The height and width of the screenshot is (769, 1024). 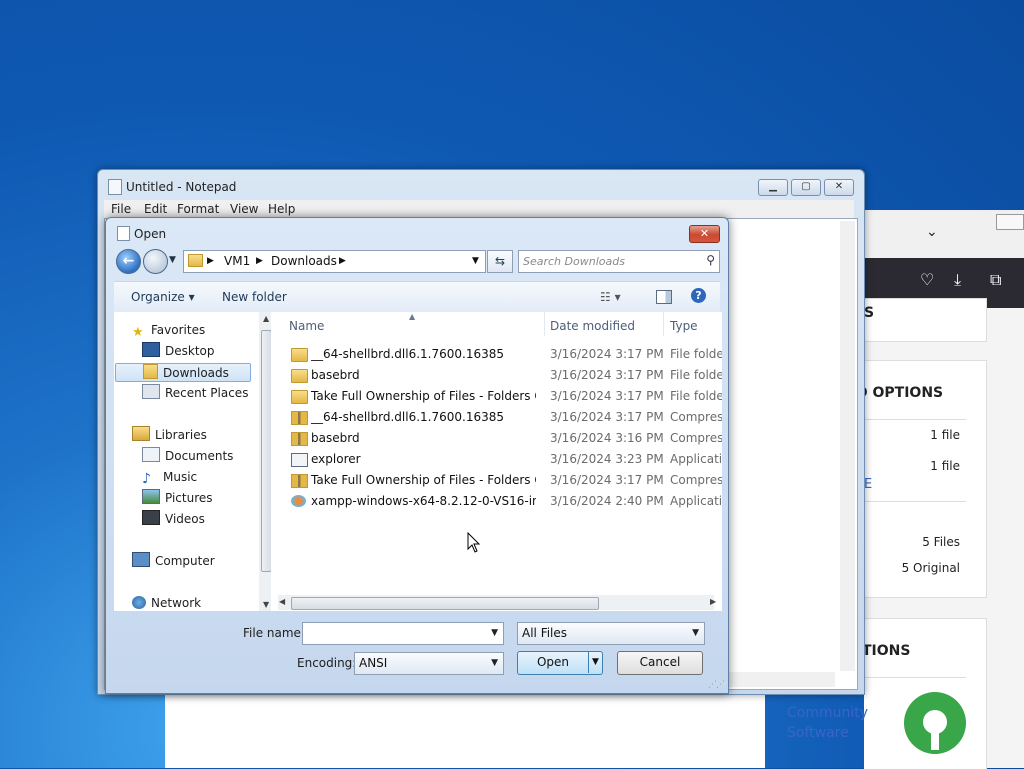 I want to click on address-dropdown-icon: ▼, so click(x=475, y=261).